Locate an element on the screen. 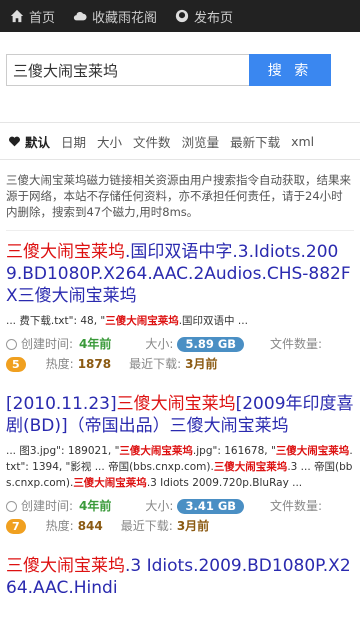 The width and height of the screenshot is (360, 640). heart-icon is located at coordinates (14, 141).